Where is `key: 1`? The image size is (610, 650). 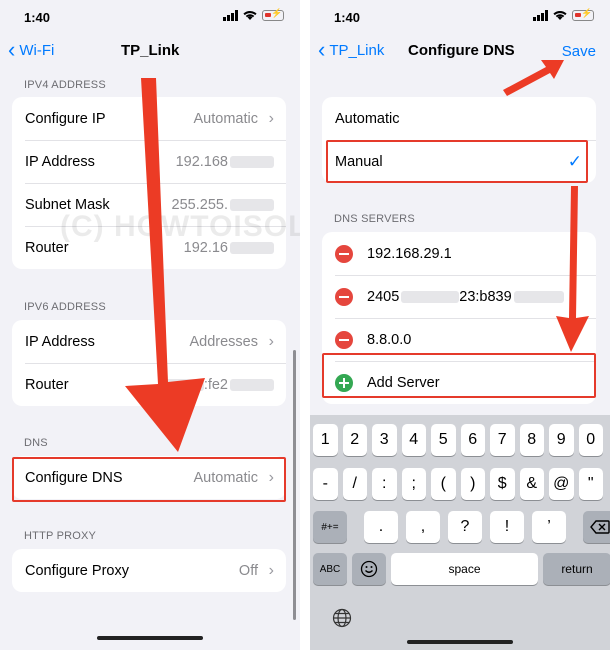 key: 1 is located at coordinates (325, 440).